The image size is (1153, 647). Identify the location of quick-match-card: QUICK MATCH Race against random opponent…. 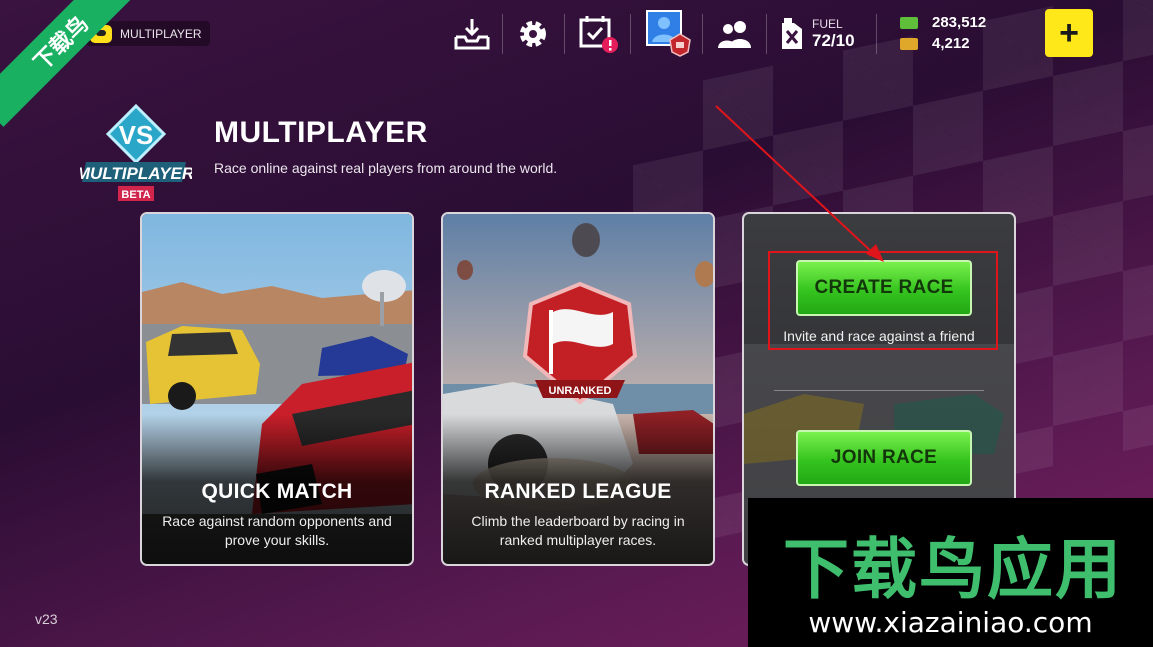
(277, 389).